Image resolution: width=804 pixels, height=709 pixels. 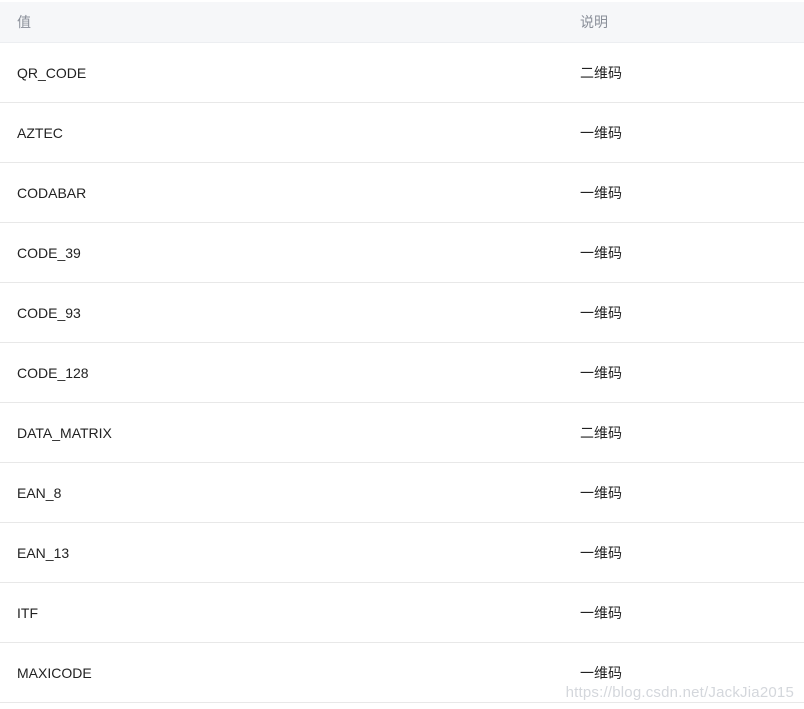 What do you see at coordinates (54, 672) in the screenshot?
I see `cell-value: MAXICODE` at bounding box center [54, 672].